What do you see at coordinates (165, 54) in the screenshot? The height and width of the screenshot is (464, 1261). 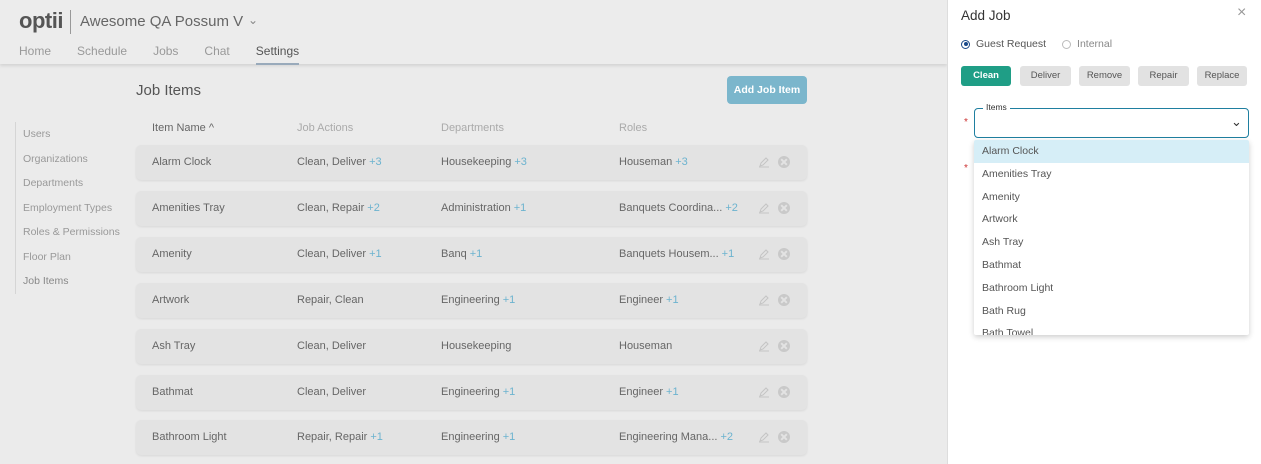 I see `nav-jobs: Jobs` at bounding box center [165, 54].